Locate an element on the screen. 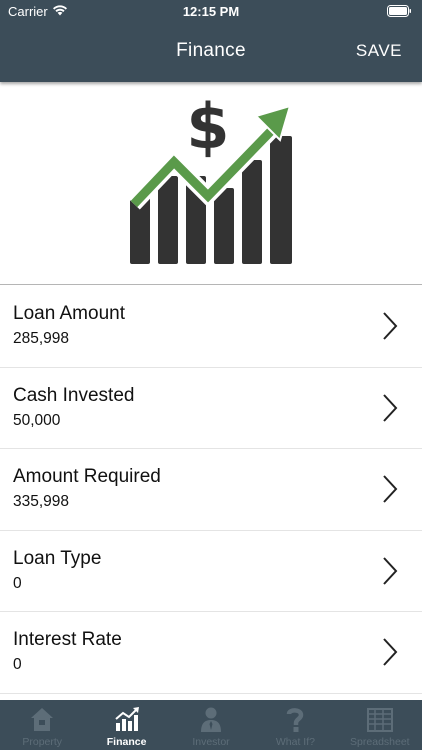 Image resolution: width=422 pixels, height=750 pixels. list-item-amount-required: Amount Required 335,998 is located at coordinates (211, 490).